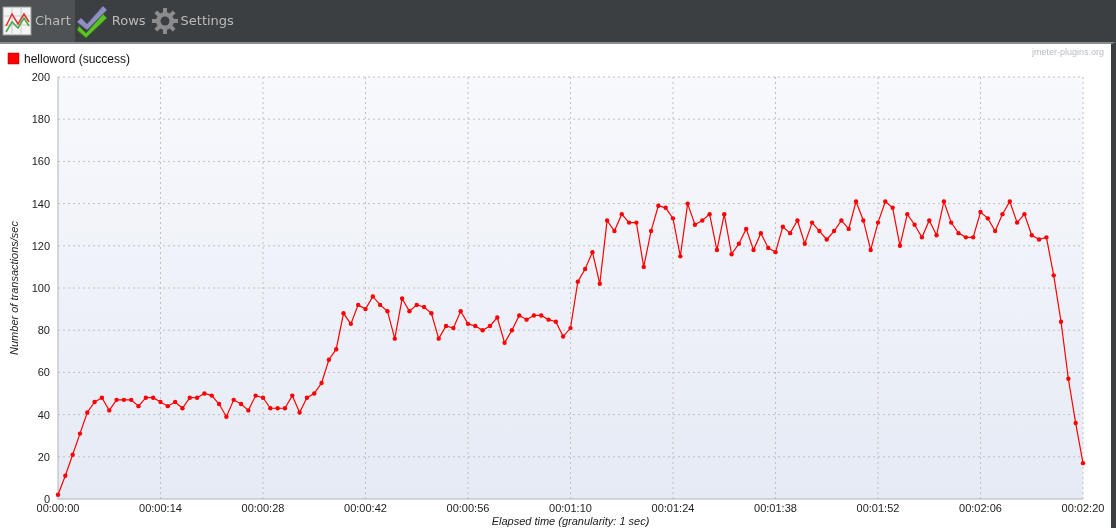 The height and width of the screenshot is (528, 1116). What do you see at coordinates (980, 508) in the screenshot?
I see `axis-tick-label: 00:02:06` at bounding box center [980, 508].